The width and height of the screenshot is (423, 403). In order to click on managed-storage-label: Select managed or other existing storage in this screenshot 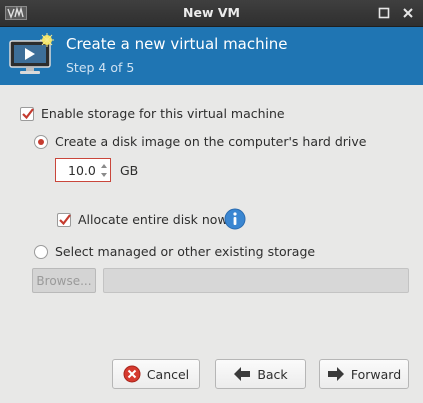, I will do `click(185, 251)`.